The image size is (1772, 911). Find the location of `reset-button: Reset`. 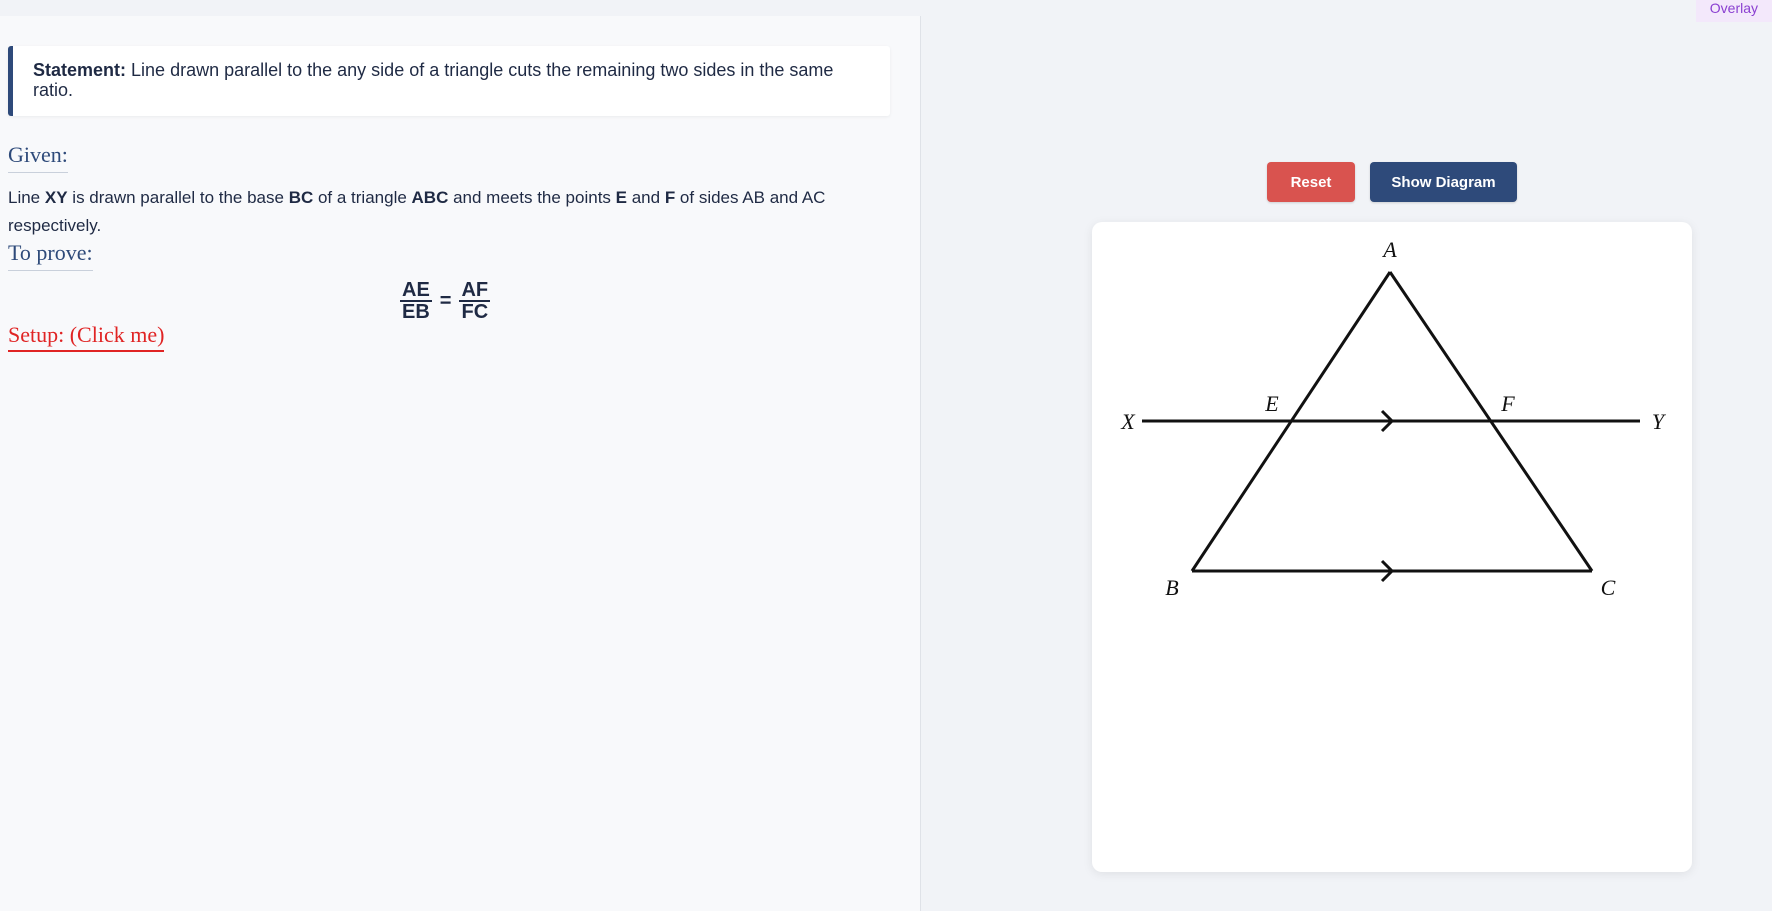

reset-button: Reset is located at coordinates (1311, 182).